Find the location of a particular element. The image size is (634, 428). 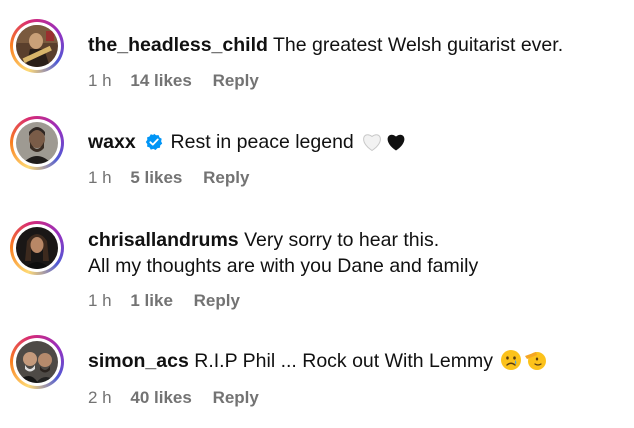

comment-text: The greatest Welsh guitarist ever. is located at coordinates (418, 45).